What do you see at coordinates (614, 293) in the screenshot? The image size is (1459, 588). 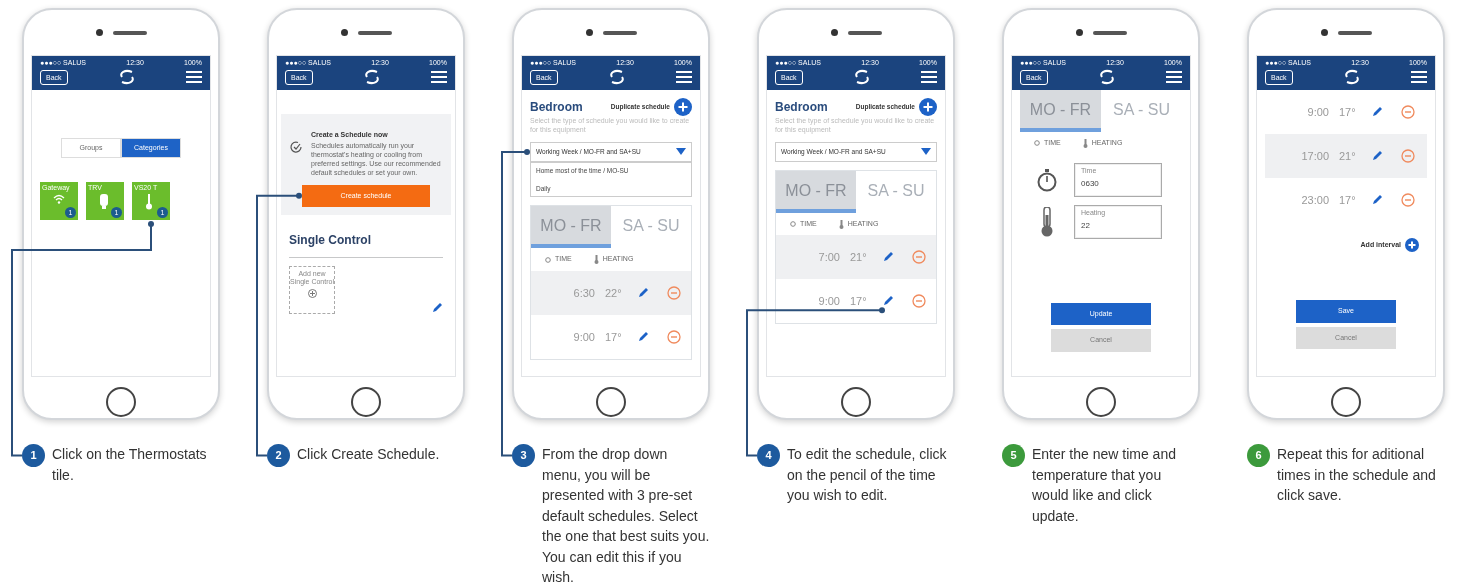 I see `interval-temperature: 22°` at bounding box center [614, 293].